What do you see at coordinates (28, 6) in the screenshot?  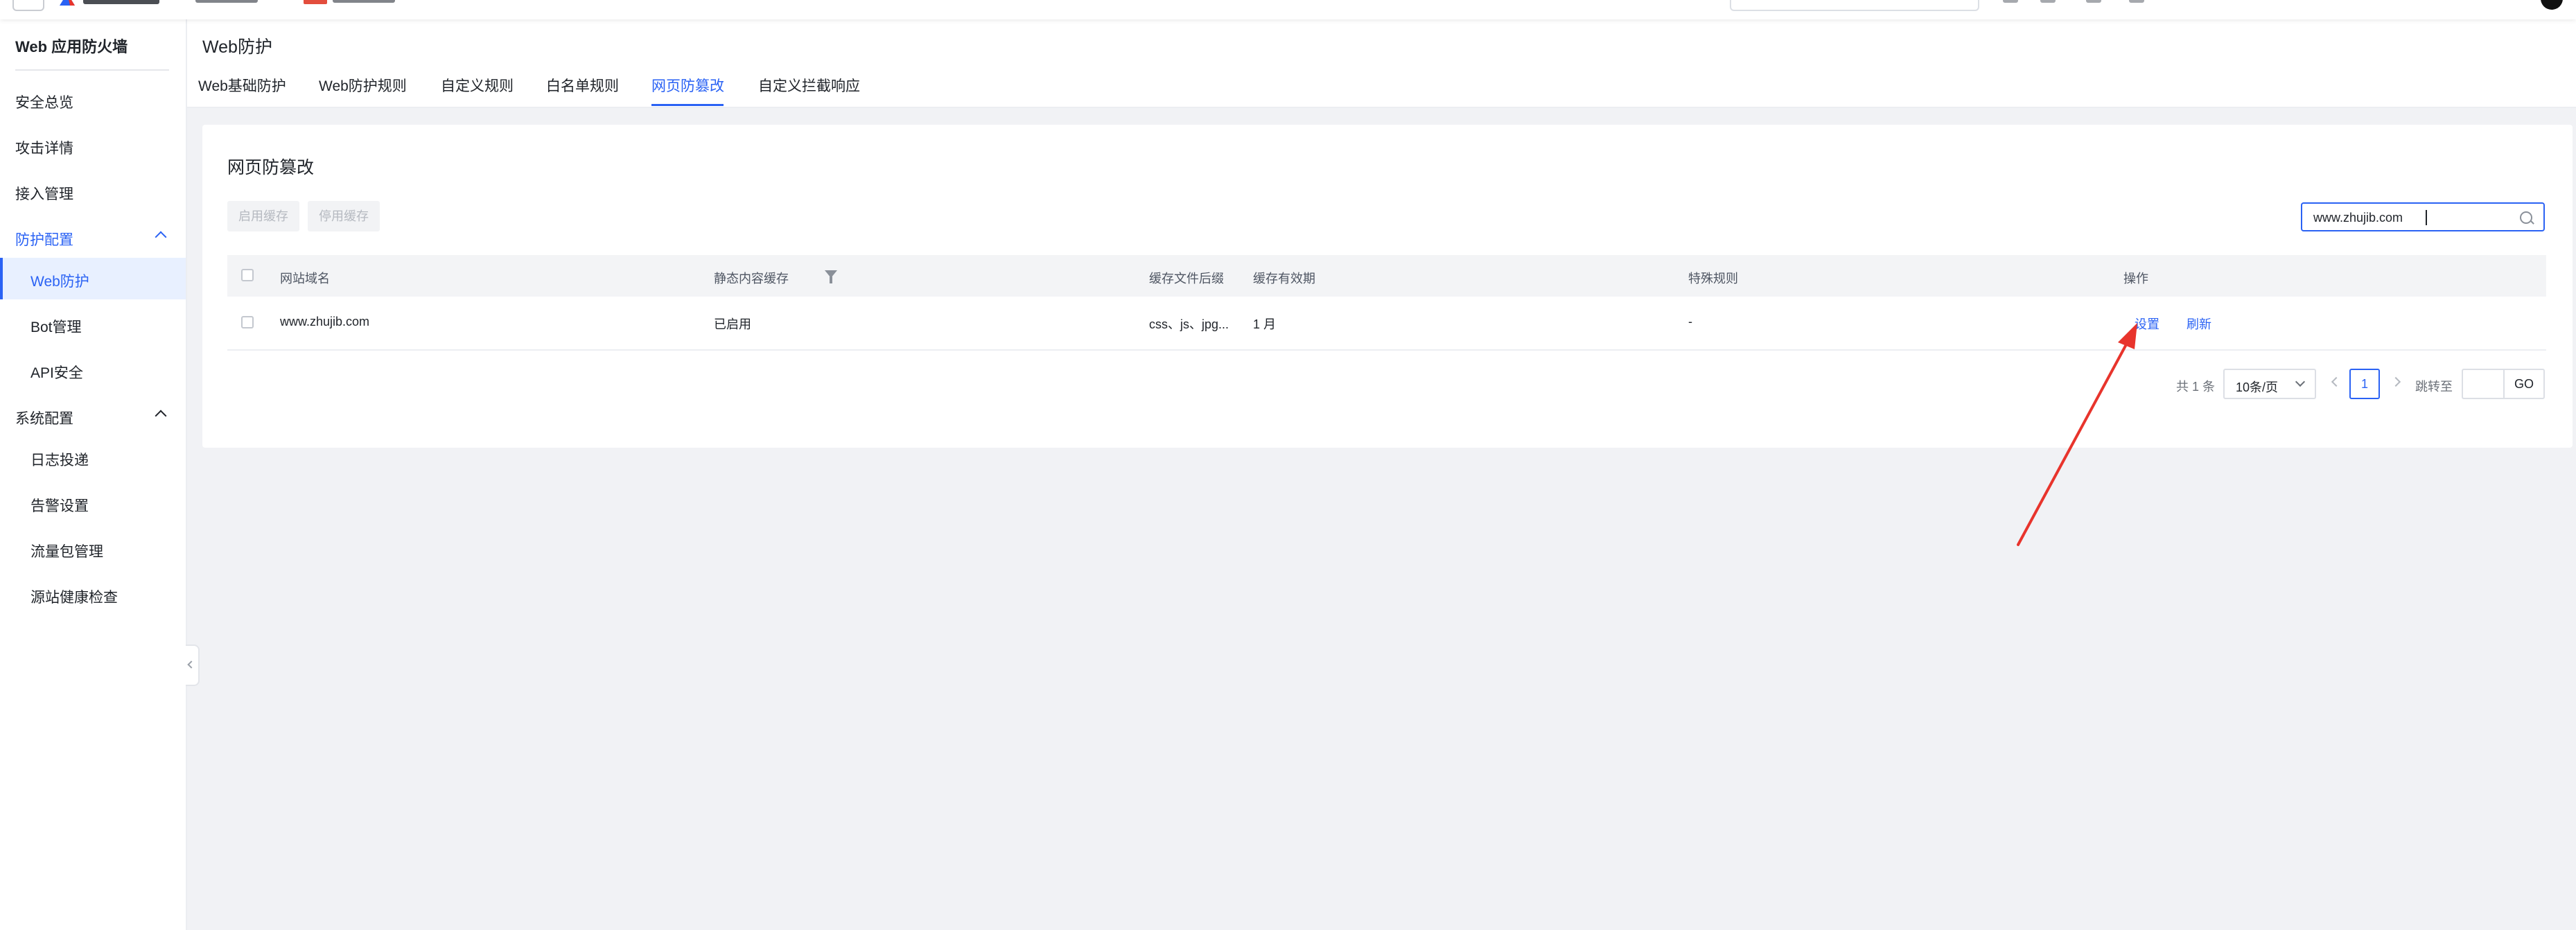 I see `app-menu-icon` at bounding box center [28, 6].